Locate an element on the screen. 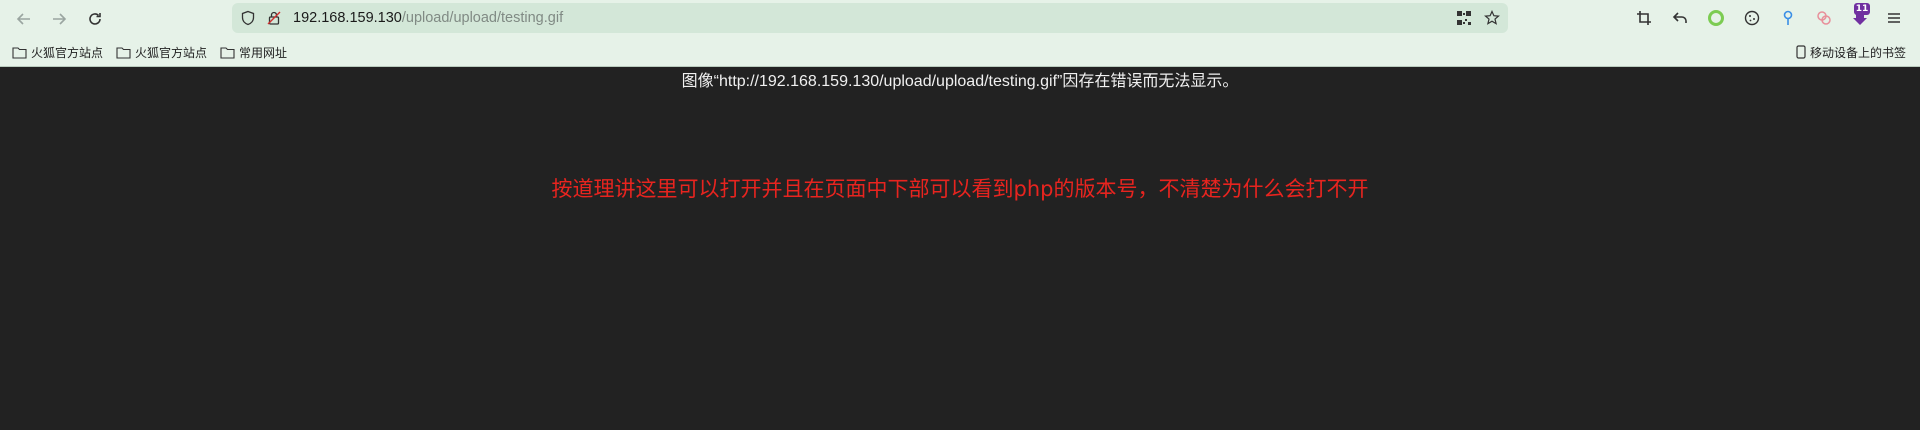  cookie-extension-button is located at coordinates (1752, 18).